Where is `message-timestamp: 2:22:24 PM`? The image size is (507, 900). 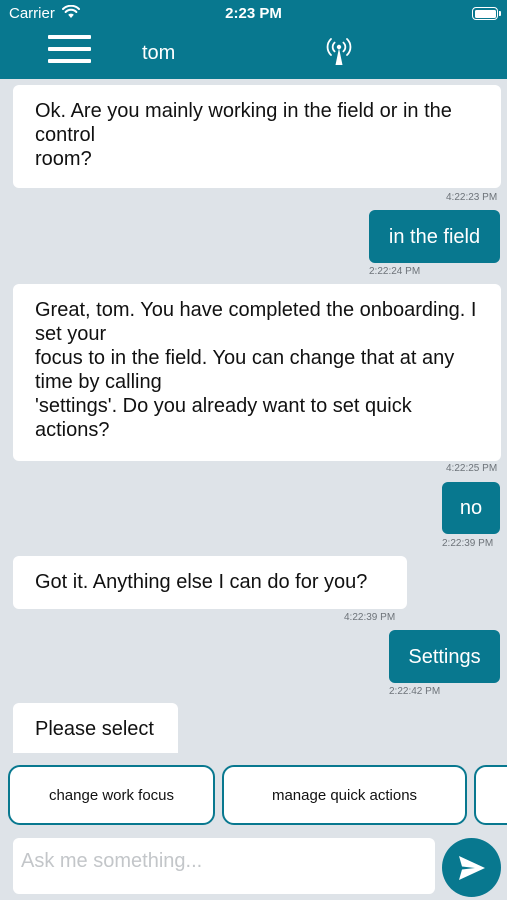 message-timestamp: 2:22:24 PM is located at coordinates (395, 271).